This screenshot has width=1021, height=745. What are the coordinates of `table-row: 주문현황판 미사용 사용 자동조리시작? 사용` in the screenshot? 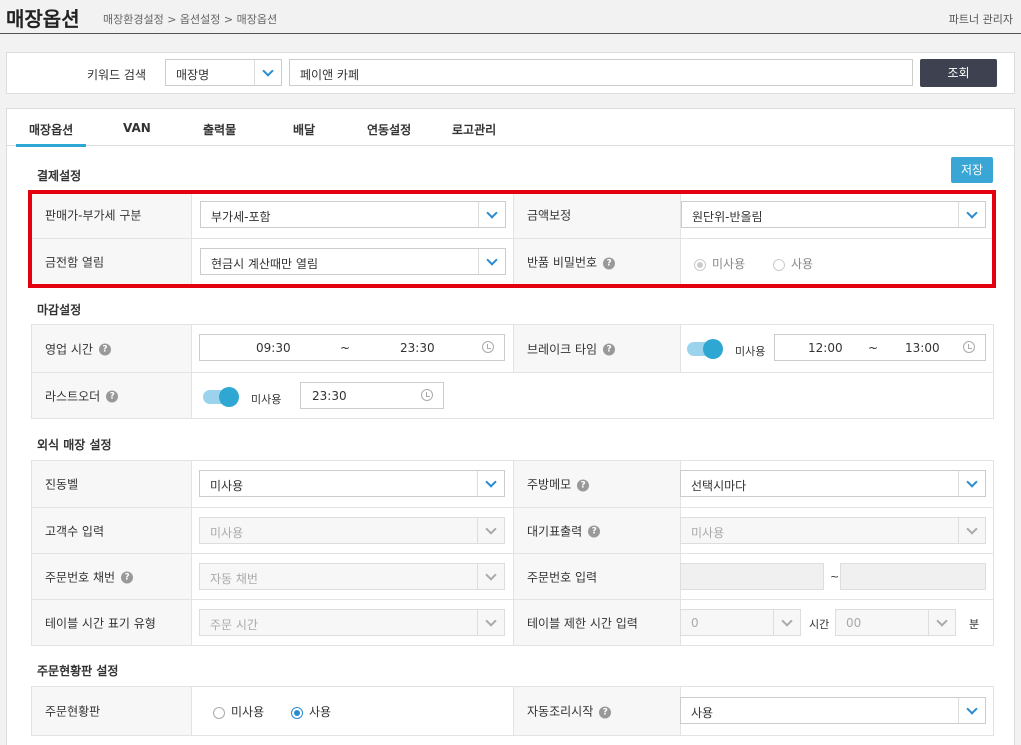 It's located at (512, 711).